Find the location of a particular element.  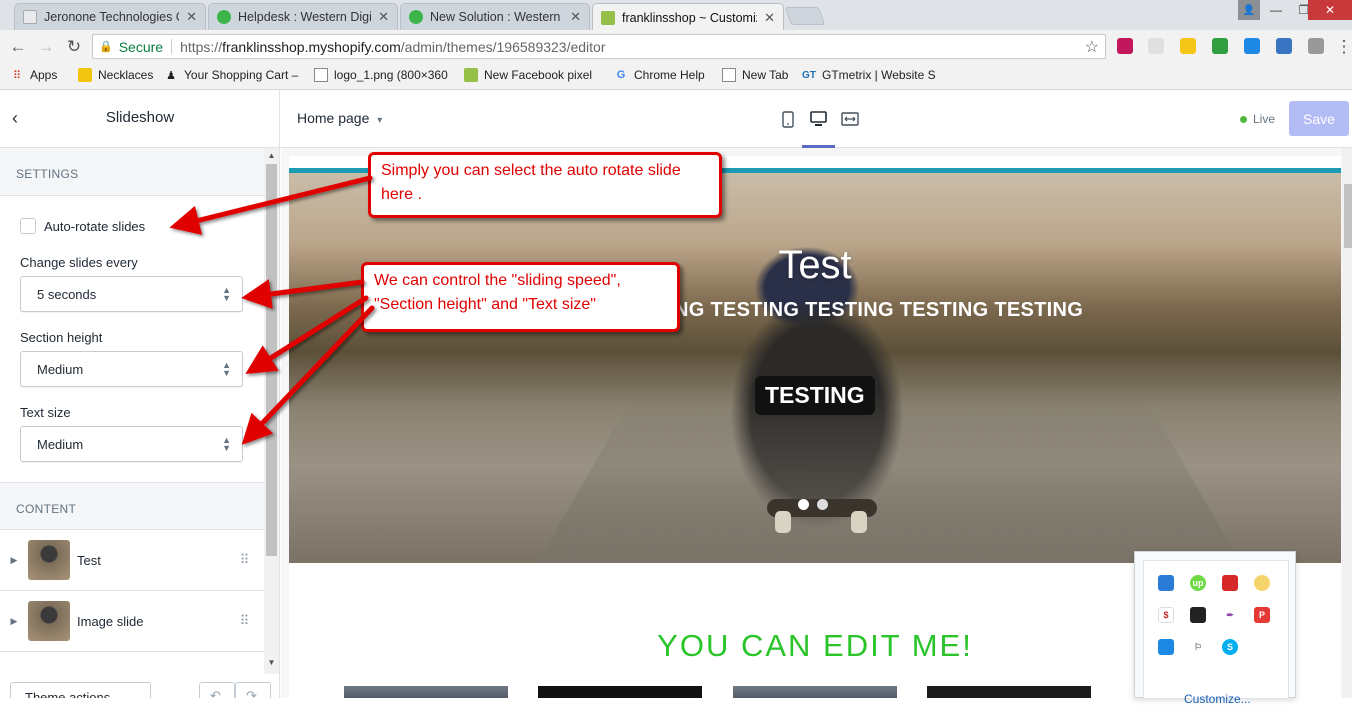

theme-actions-label: Theme actions is located at coordinates (67, 694).